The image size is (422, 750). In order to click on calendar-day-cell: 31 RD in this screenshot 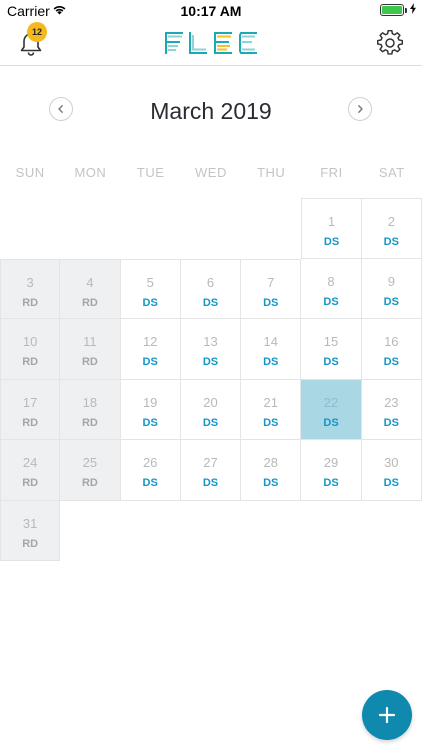, I will do `click(30, 530)`.